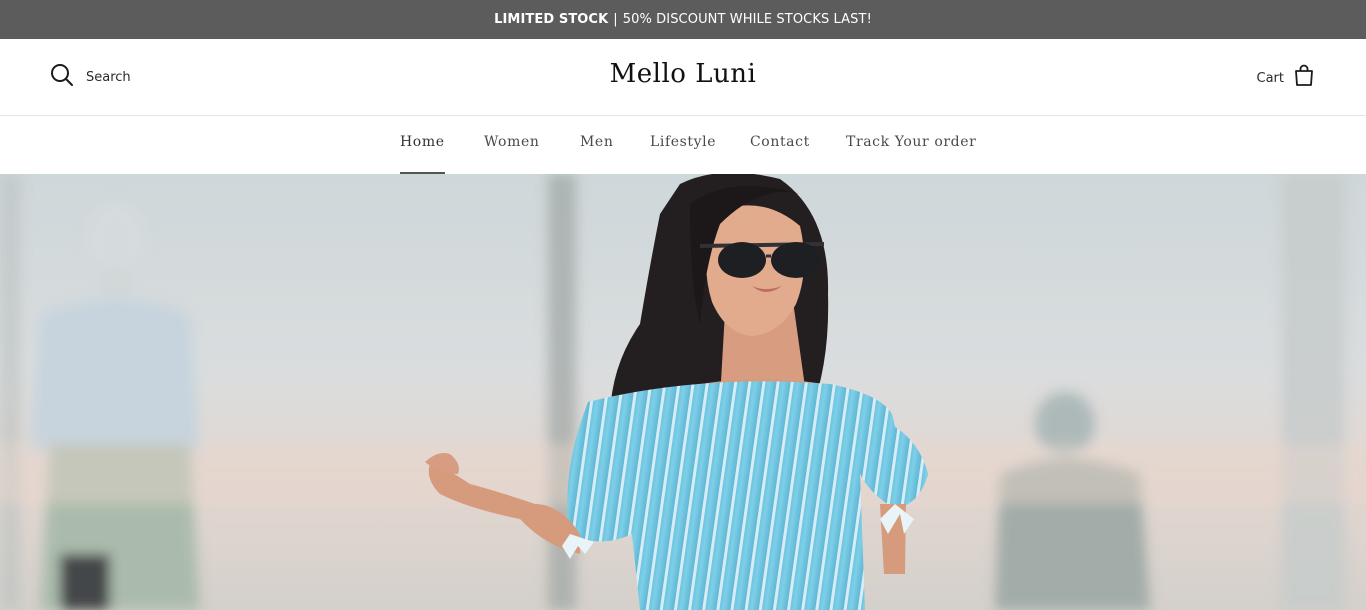 The height and width of the screenshot is (610, 1366). I want to click on nav-item-home: Home, so click(422, 154).